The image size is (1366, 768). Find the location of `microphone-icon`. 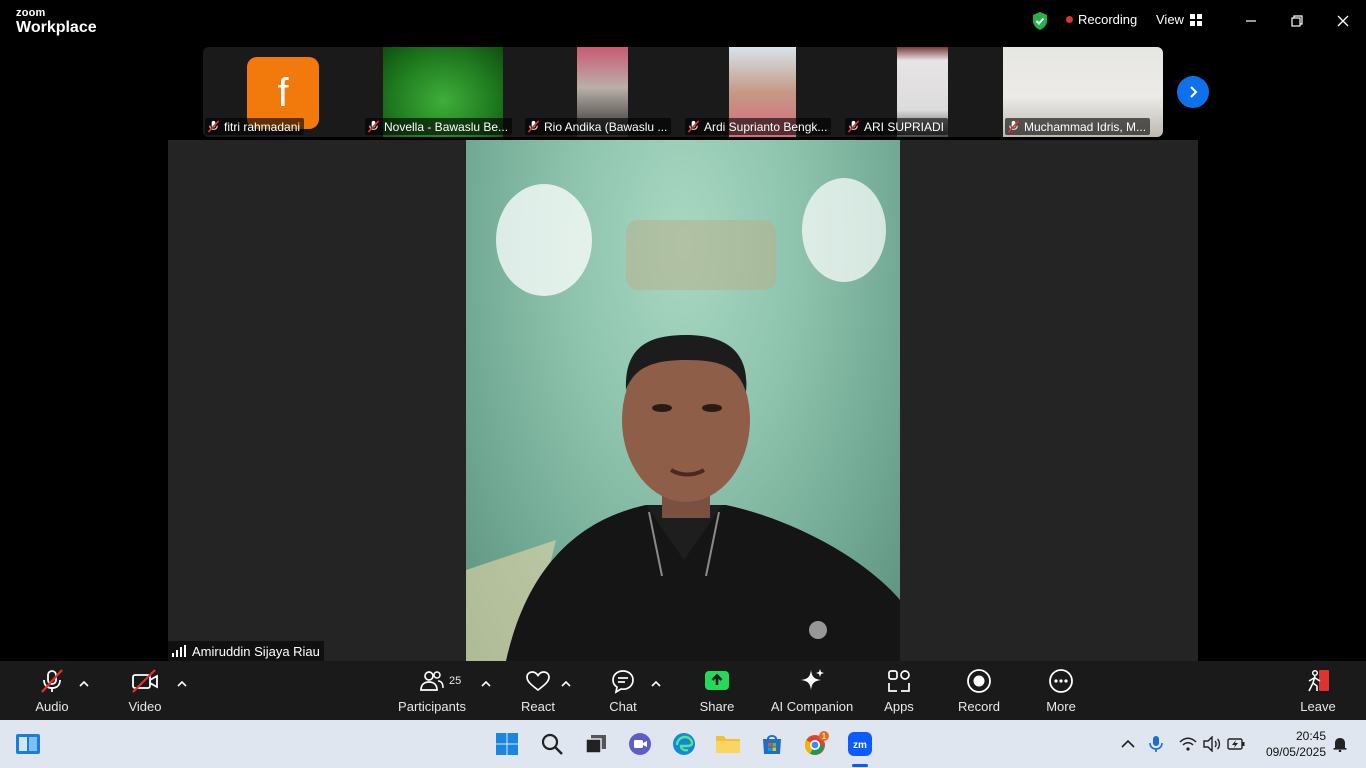

microphone-icon is located at coordinates (1156, 744).